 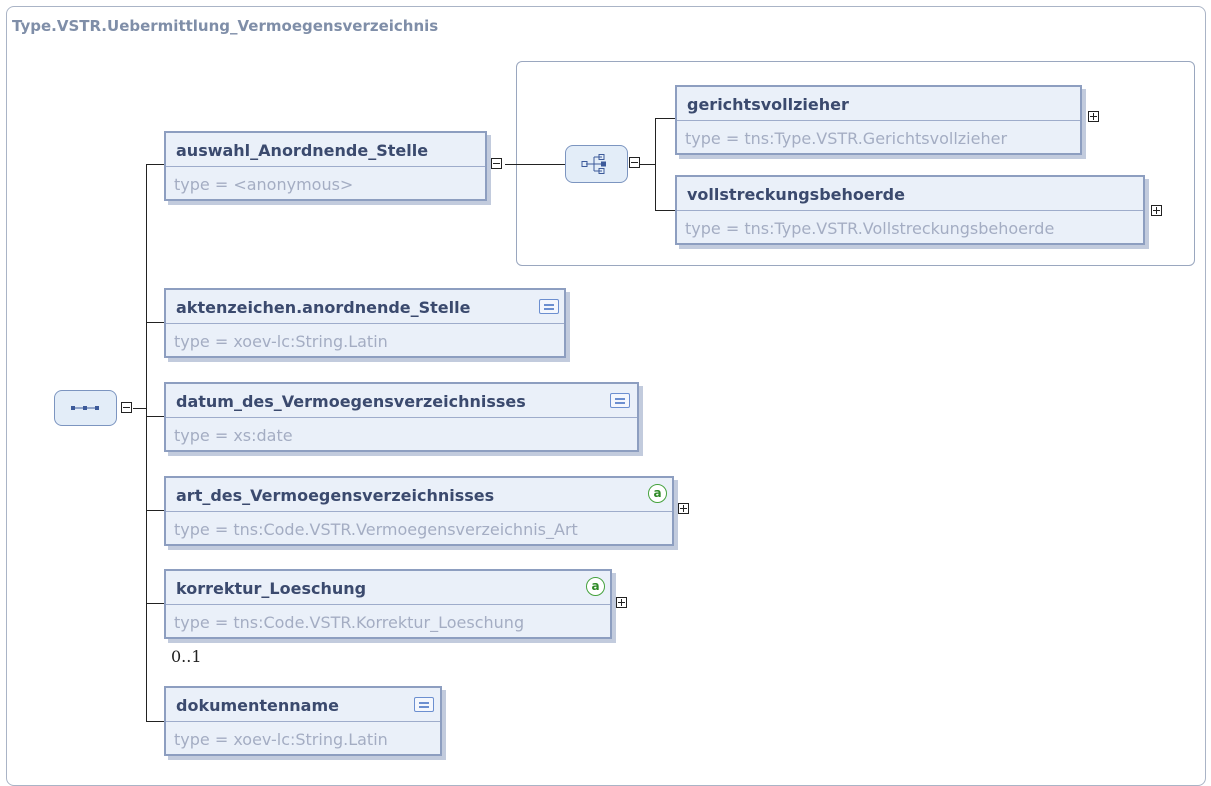 I want to click on element-type: type = tns:Type.VSTR.Gerichtsvollzieher, so click(x=846, y=138).